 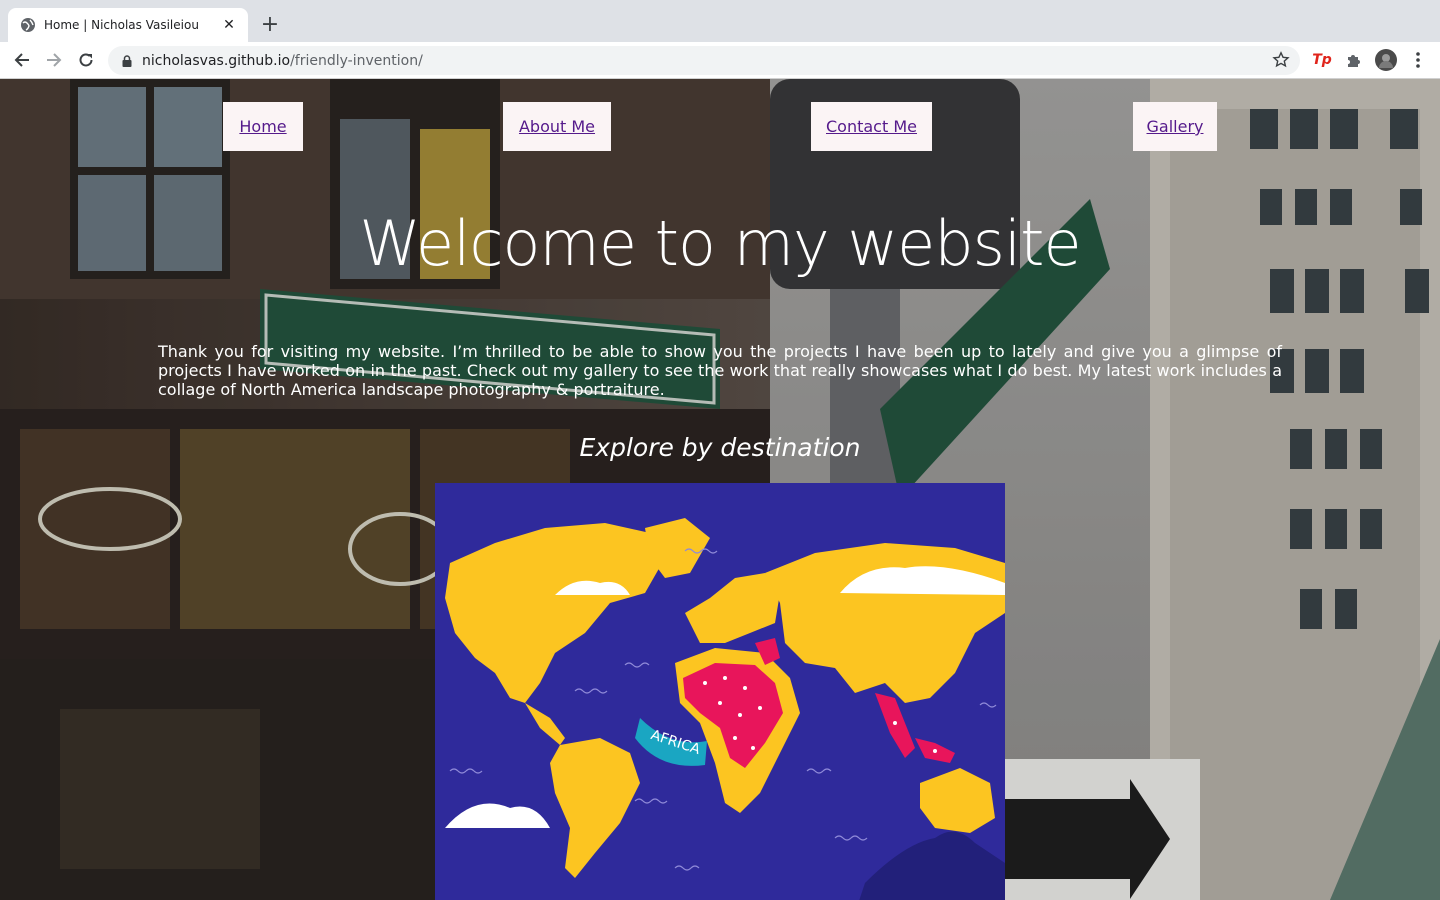 What do you see at coordinates (720, 447) in the screenshot?
I see `explore-heading: Explore by destination` at bounding box center [720, 447].